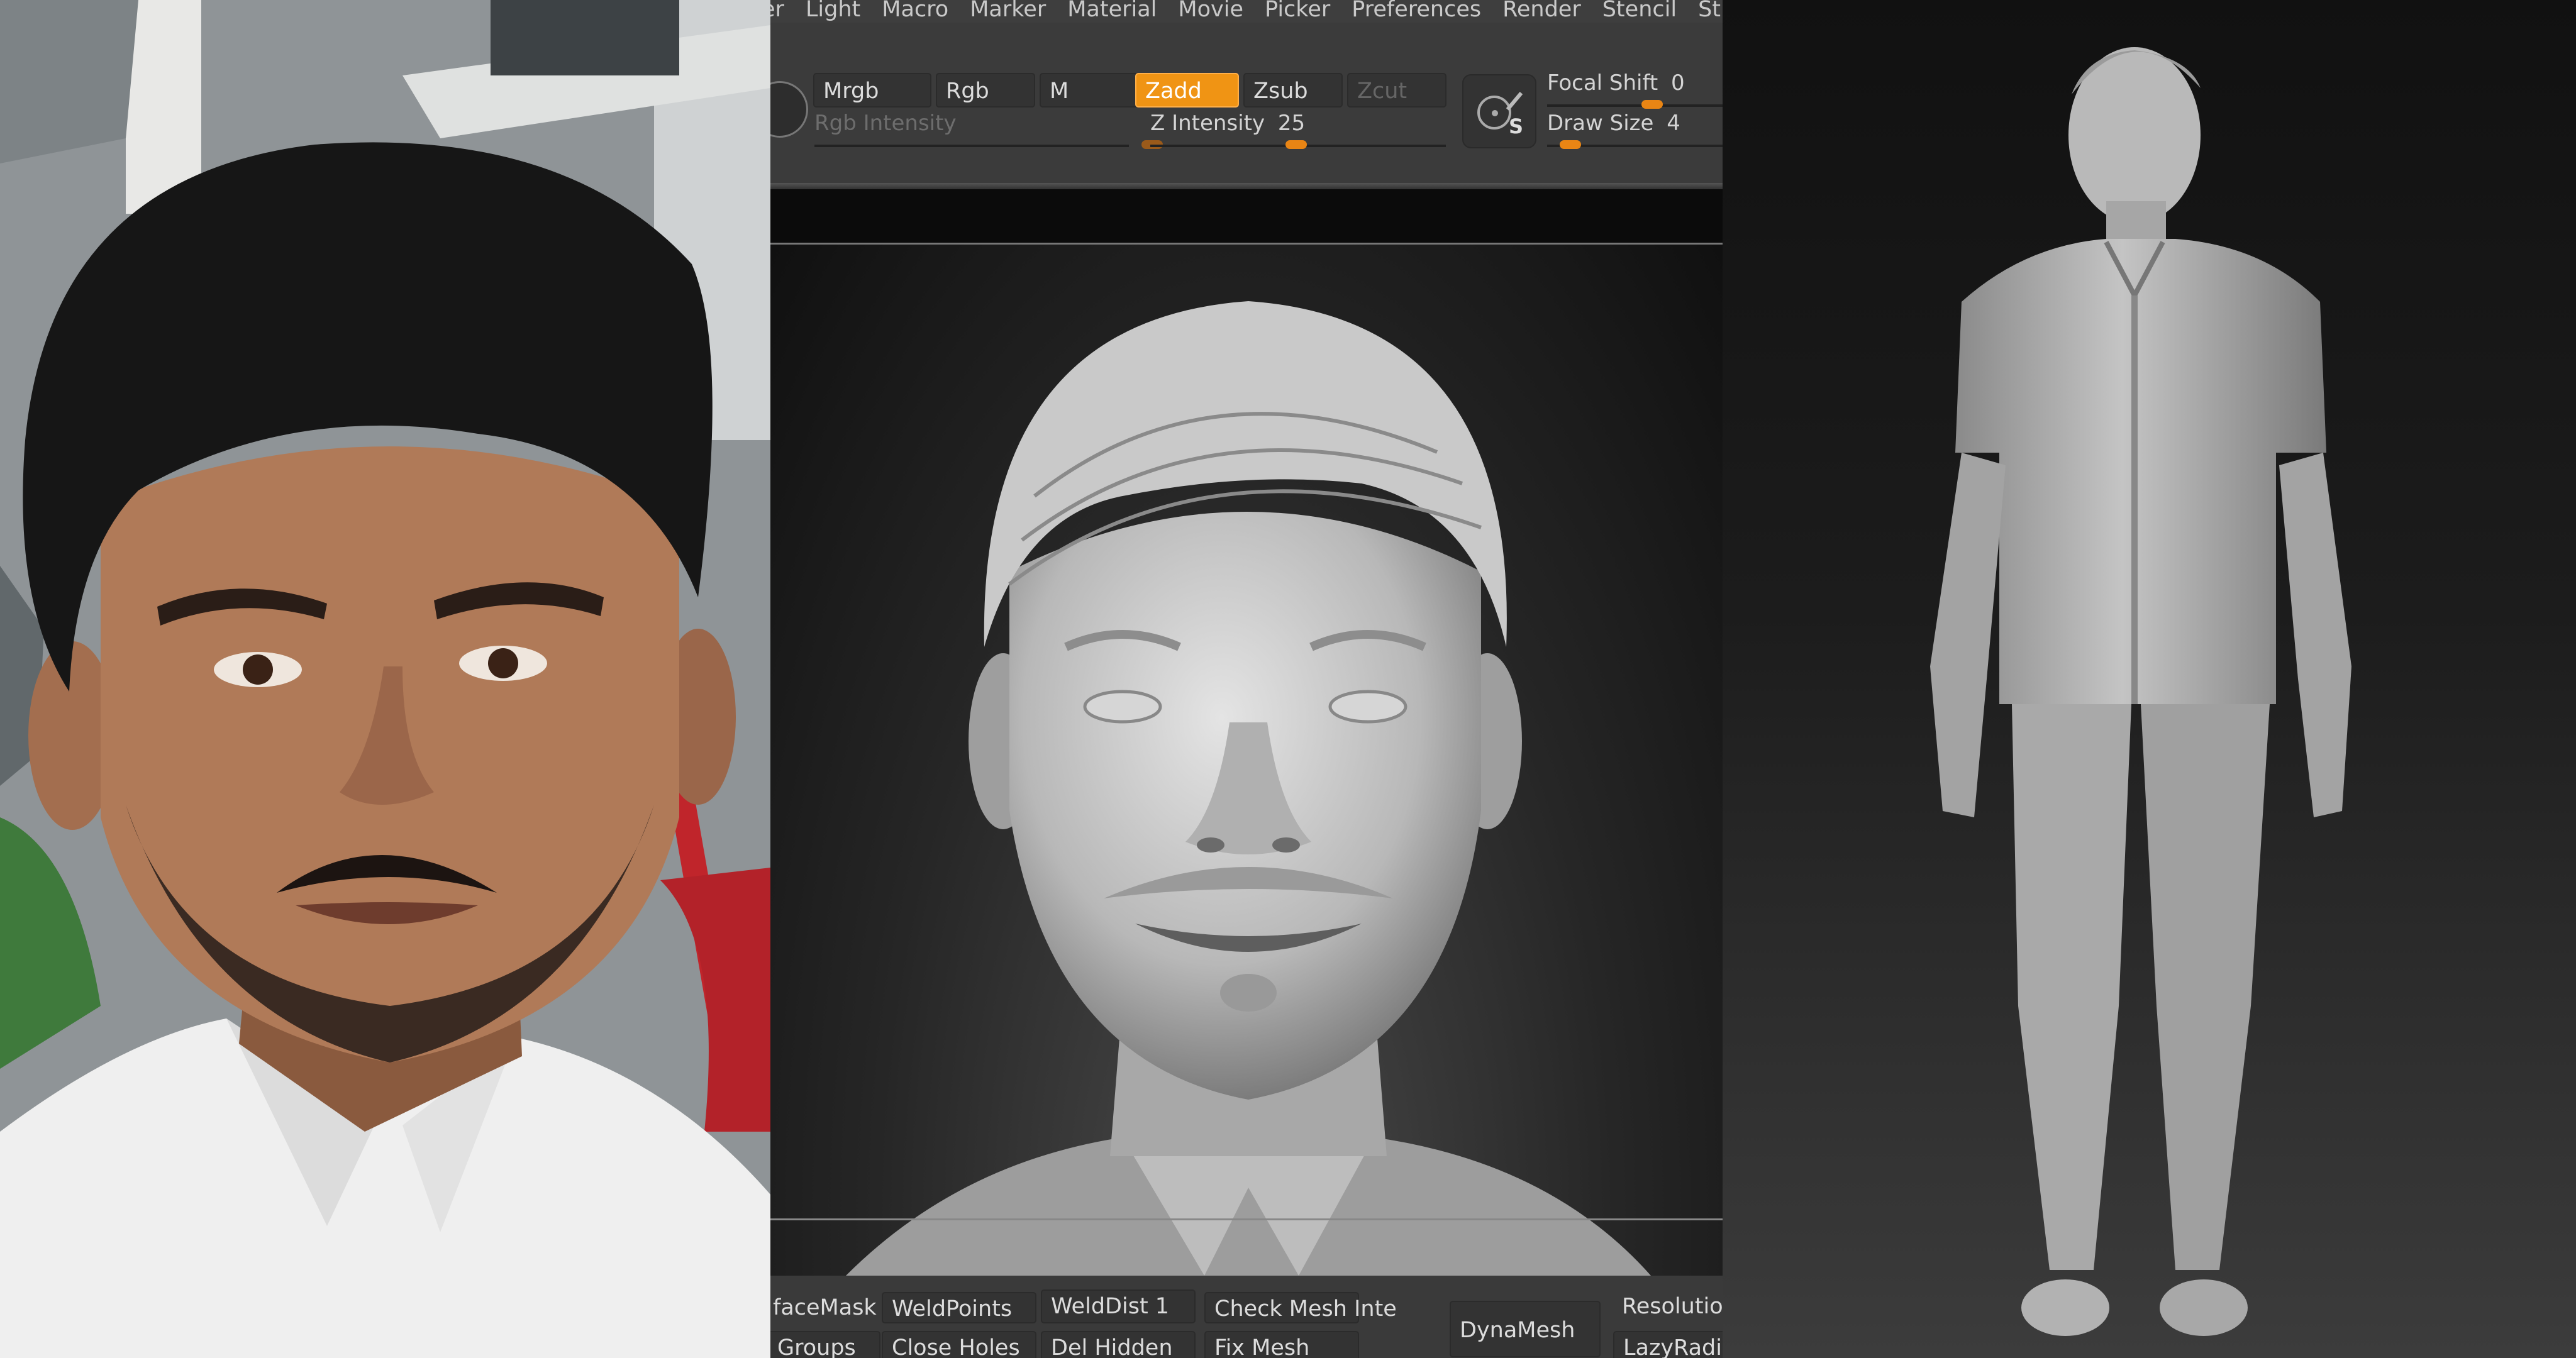 Image resolution: width=2576 pixels, height=1358 pixels. Describe the element at coordinates (1207, 123) in the screenshot. I see `z-intensity-label: Z Intensity` at that location.